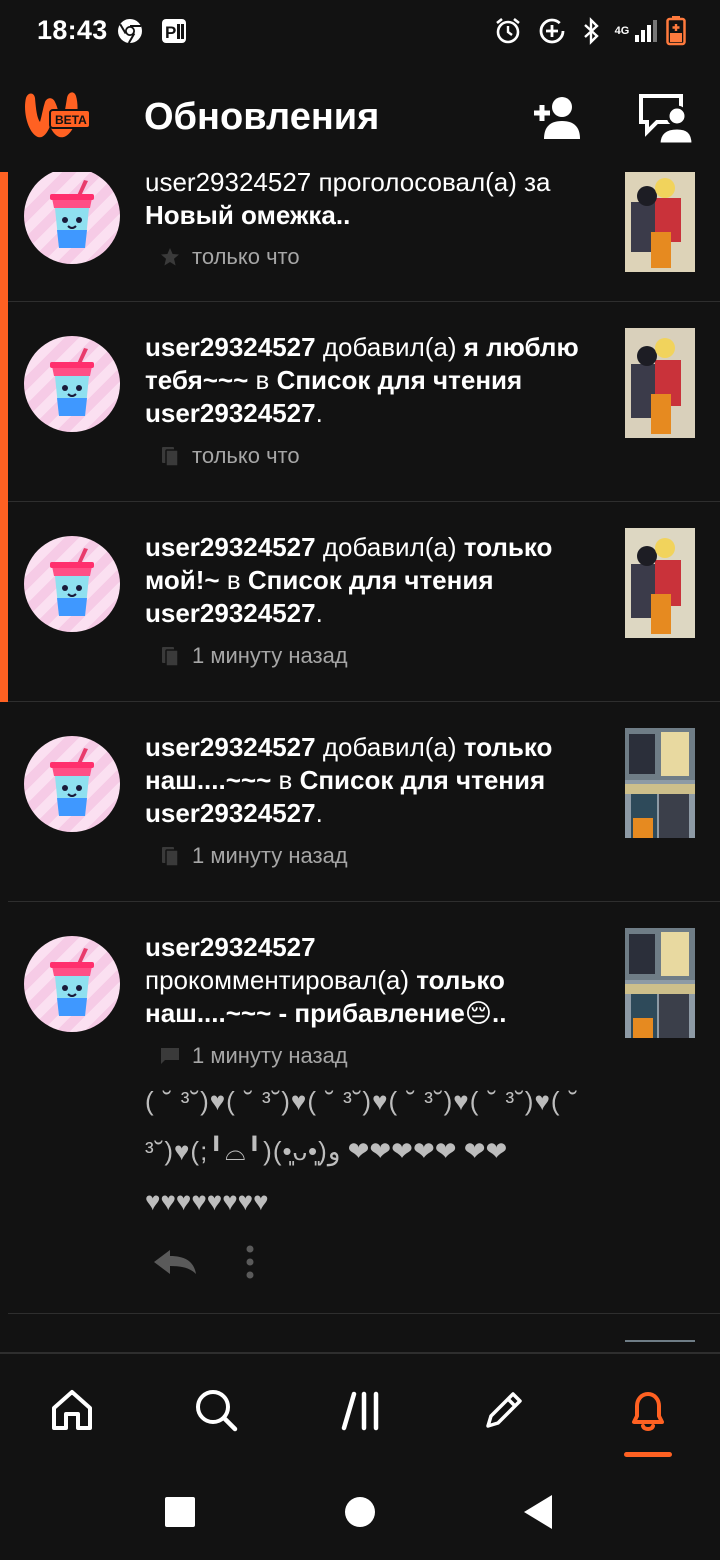 The width and height of the screenshot is (720, 1560). I want to click on back-button, so click(538, 1512).